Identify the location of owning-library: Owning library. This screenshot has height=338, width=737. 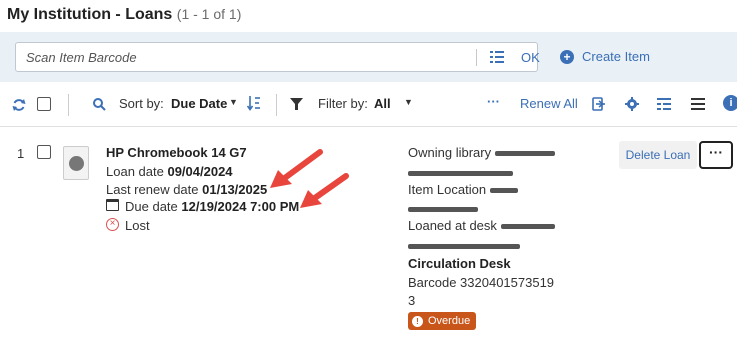
(481, 152).